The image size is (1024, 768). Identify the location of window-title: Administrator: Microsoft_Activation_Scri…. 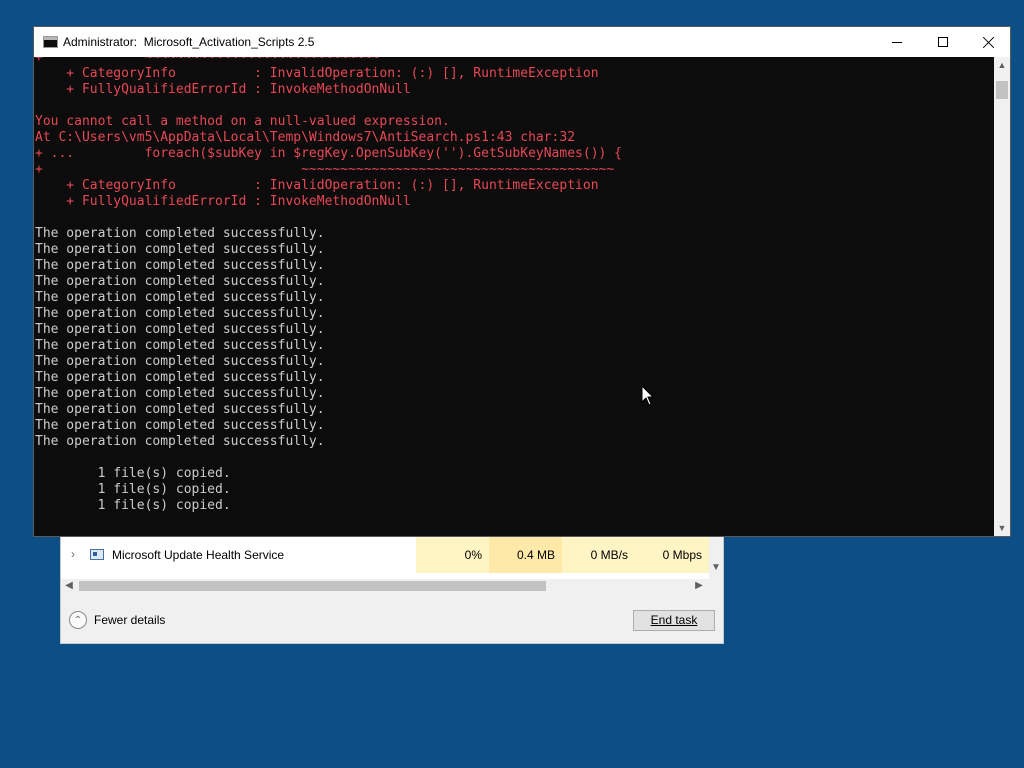
(189, 42).